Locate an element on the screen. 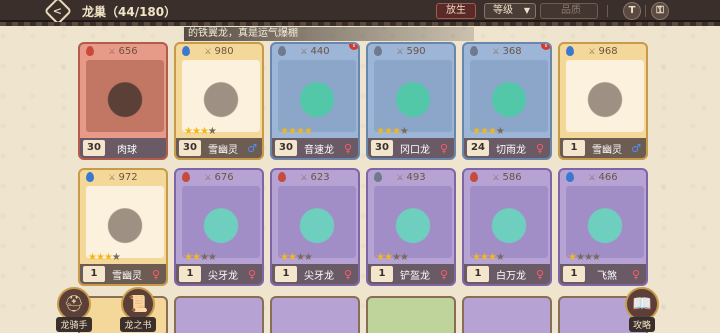 Image resolution: width=720 pixels, height=333 pixels. card-header: ⚔ 972 is located at coordinates (123, 177).